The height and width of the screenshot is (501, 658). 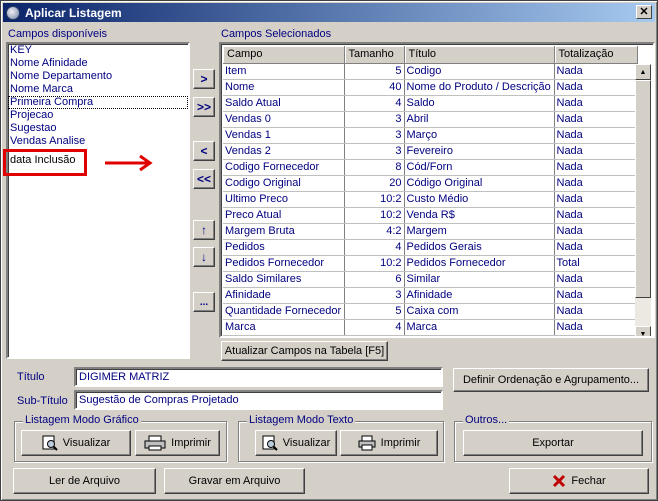 What do you see at coordinates (155, 443) in the screenshot?
I see `printer-icon` at bounding box center [155, 443].